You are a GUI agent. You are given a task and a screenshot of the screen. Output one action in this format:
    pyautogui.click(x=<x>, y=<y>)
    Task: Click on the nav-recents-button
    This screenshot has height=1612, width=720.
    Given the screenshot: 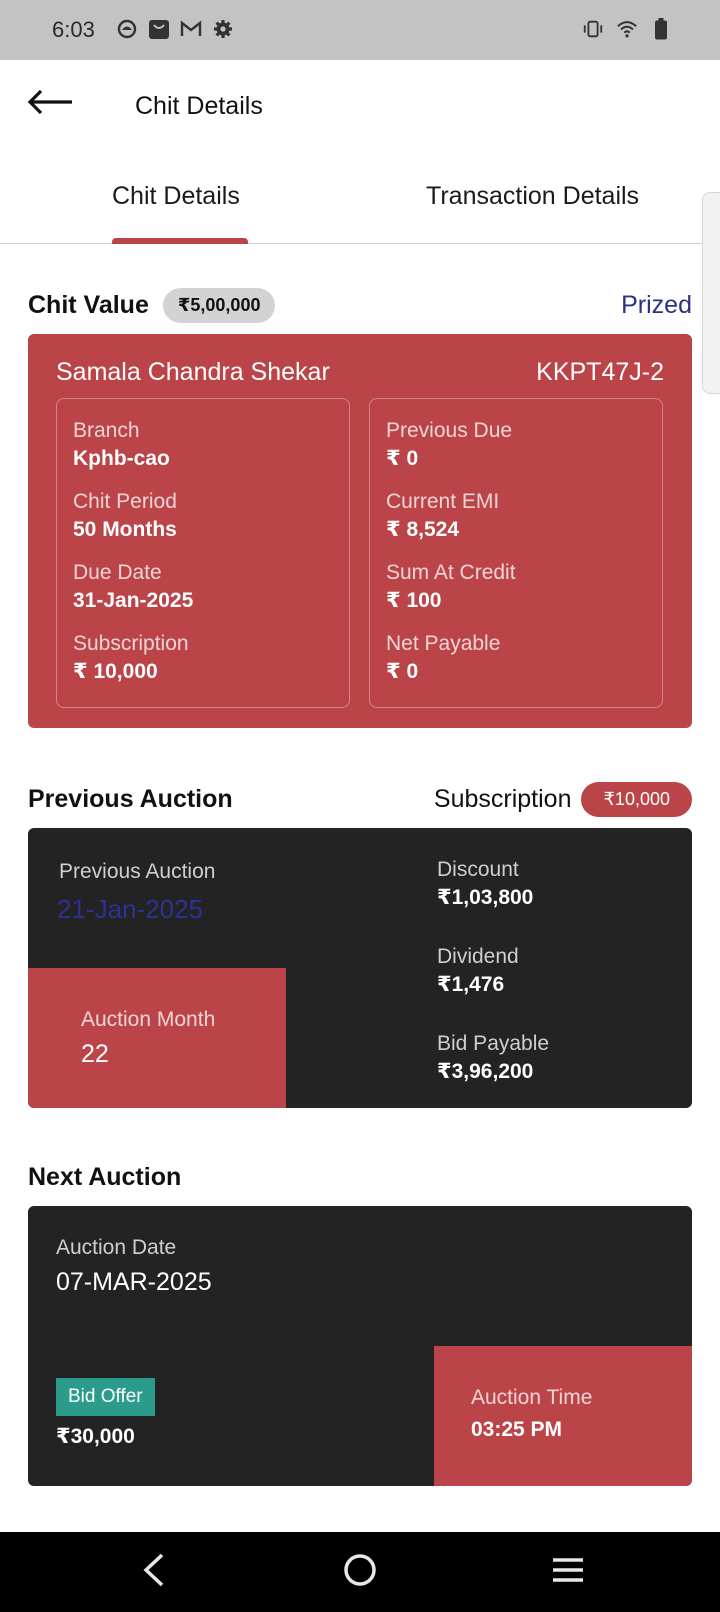 What is the action you would take?
    pyautogui.click(x=568, y=1572)
    